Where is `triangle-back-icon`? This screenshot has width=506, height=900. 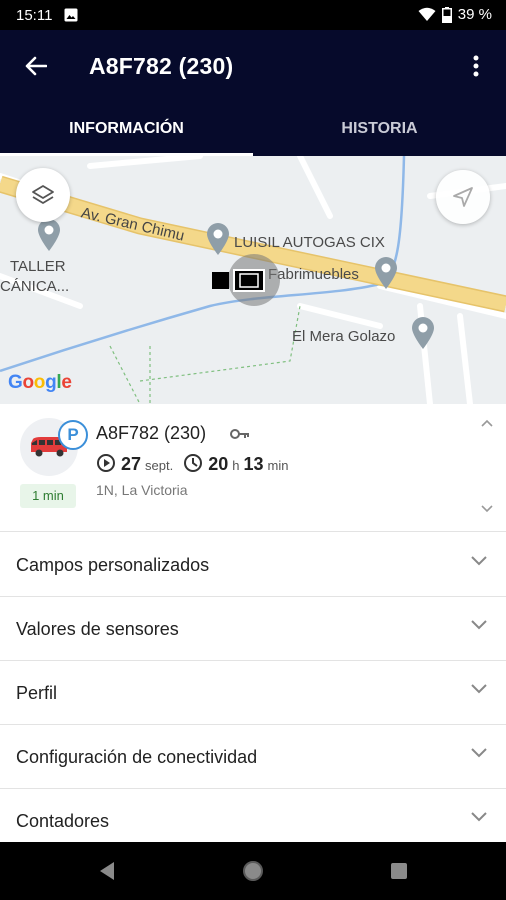 triangle-back-icon is located at coordinates (107, 871).